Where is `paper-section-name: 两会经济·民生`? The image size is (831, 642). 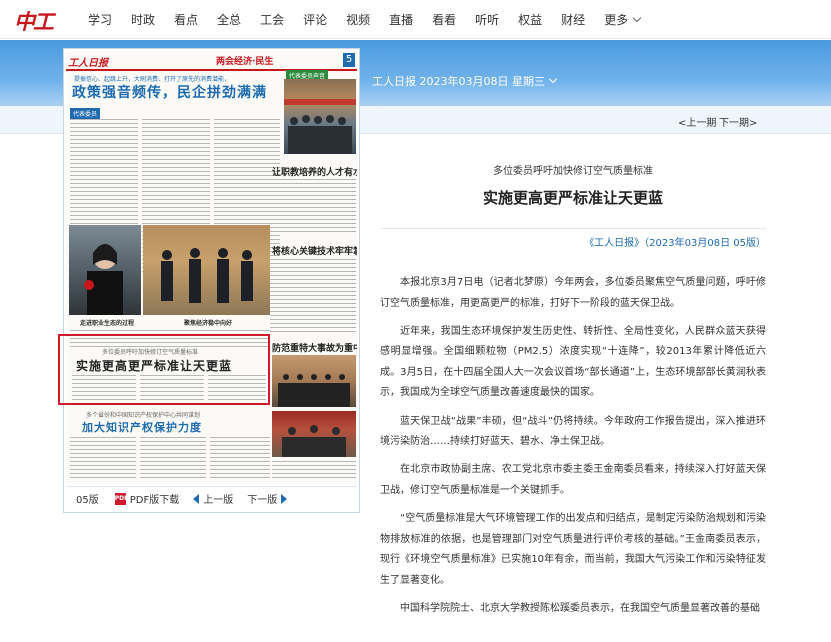
paper-section-name: 两会经济·民生 is located at coordinates (245, 62).